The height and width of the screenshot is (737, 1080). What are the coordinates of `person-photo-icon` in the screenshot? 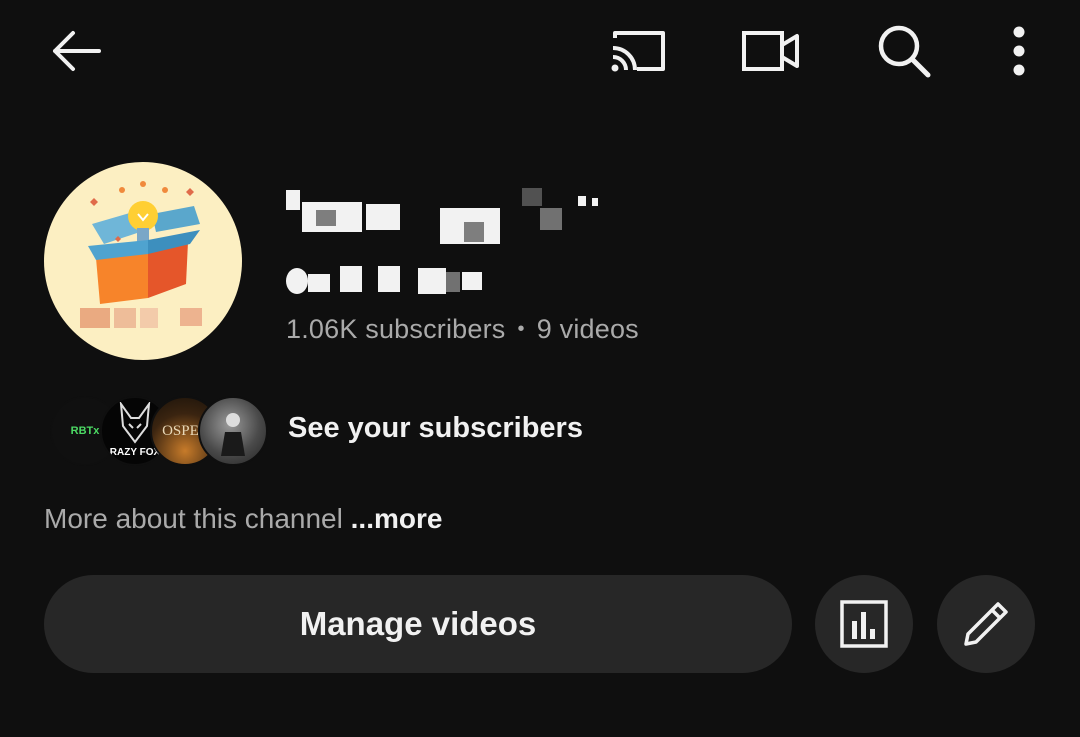 It's located at (233, 434).